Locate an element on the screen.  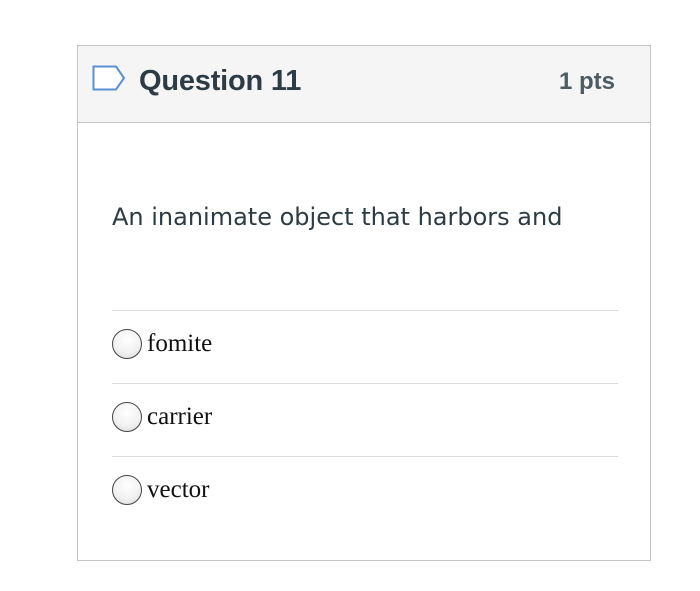
bookmark-flag-icon is located at coordinates (109, 78).